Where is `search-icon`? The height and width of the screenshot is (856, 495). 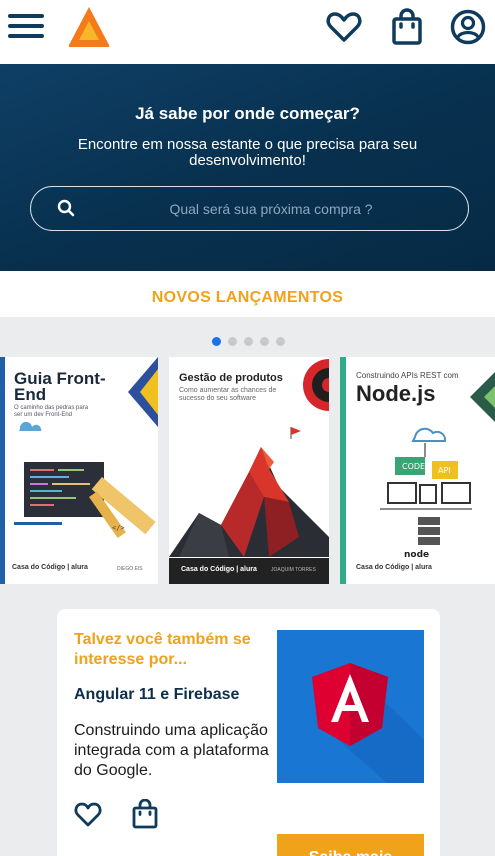 search-icon is located at coordinates (66, 208).